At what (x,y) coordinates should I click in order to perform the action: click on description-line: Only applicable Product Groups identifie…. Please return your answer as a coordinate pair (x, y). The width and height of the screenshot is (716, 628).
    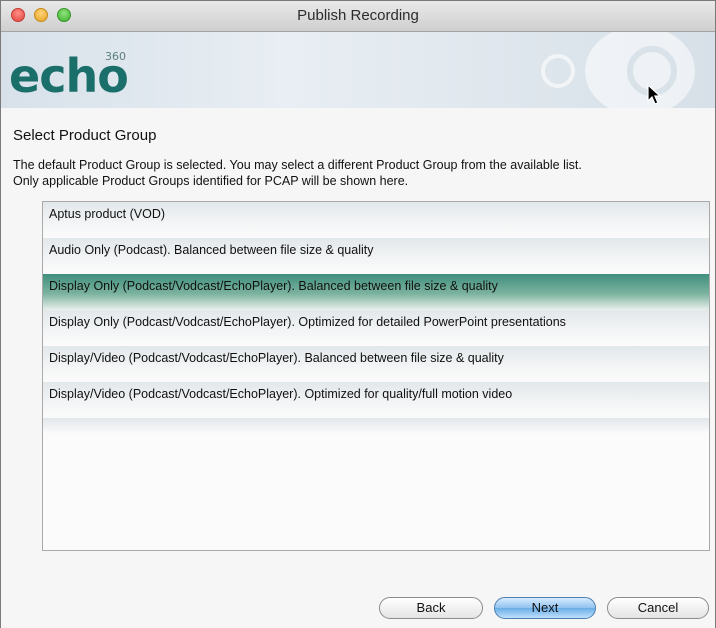
    Looking at the image, I should click on (211, 181).